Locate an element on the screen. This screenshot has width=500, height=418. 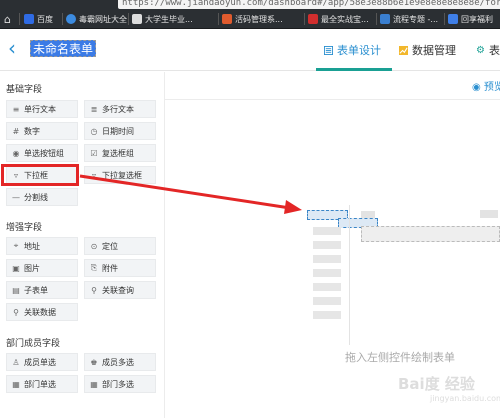
field-single-line-text: ≡ 单行文本 is located at coordinates (42, 109).